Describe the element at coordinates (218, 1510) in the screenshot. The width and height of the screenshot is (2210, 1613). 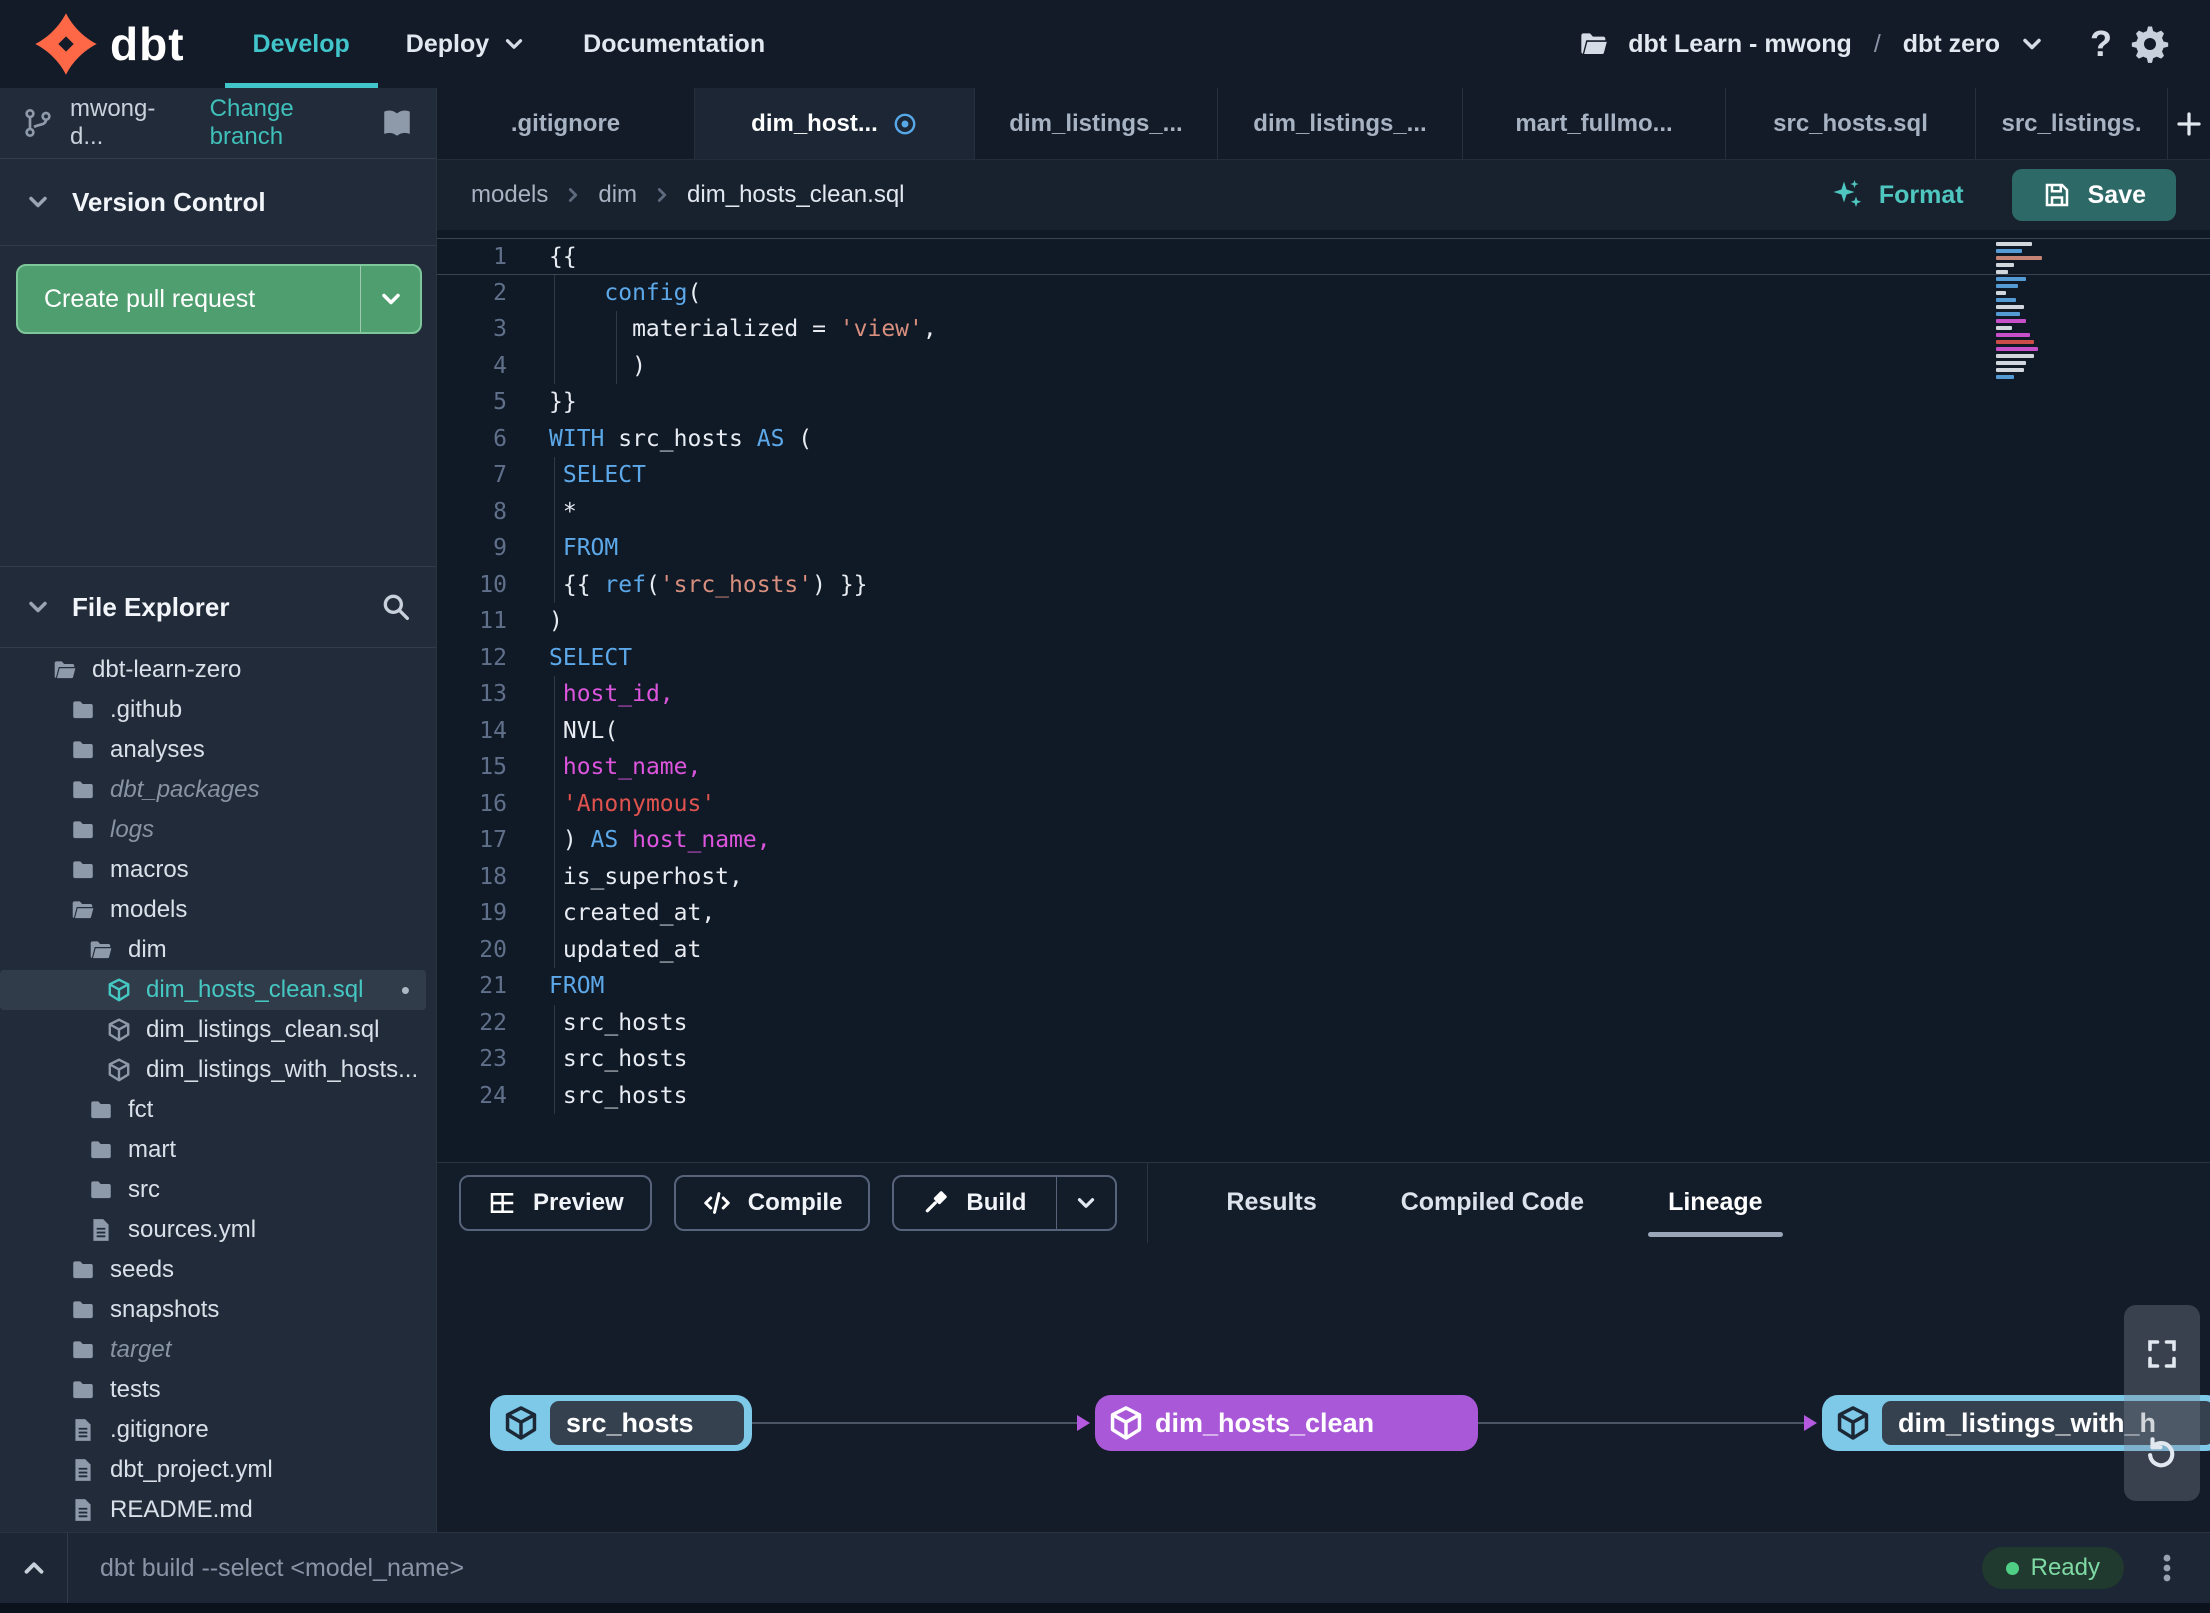
I see `tree-item-README-md: README.md` at that location.